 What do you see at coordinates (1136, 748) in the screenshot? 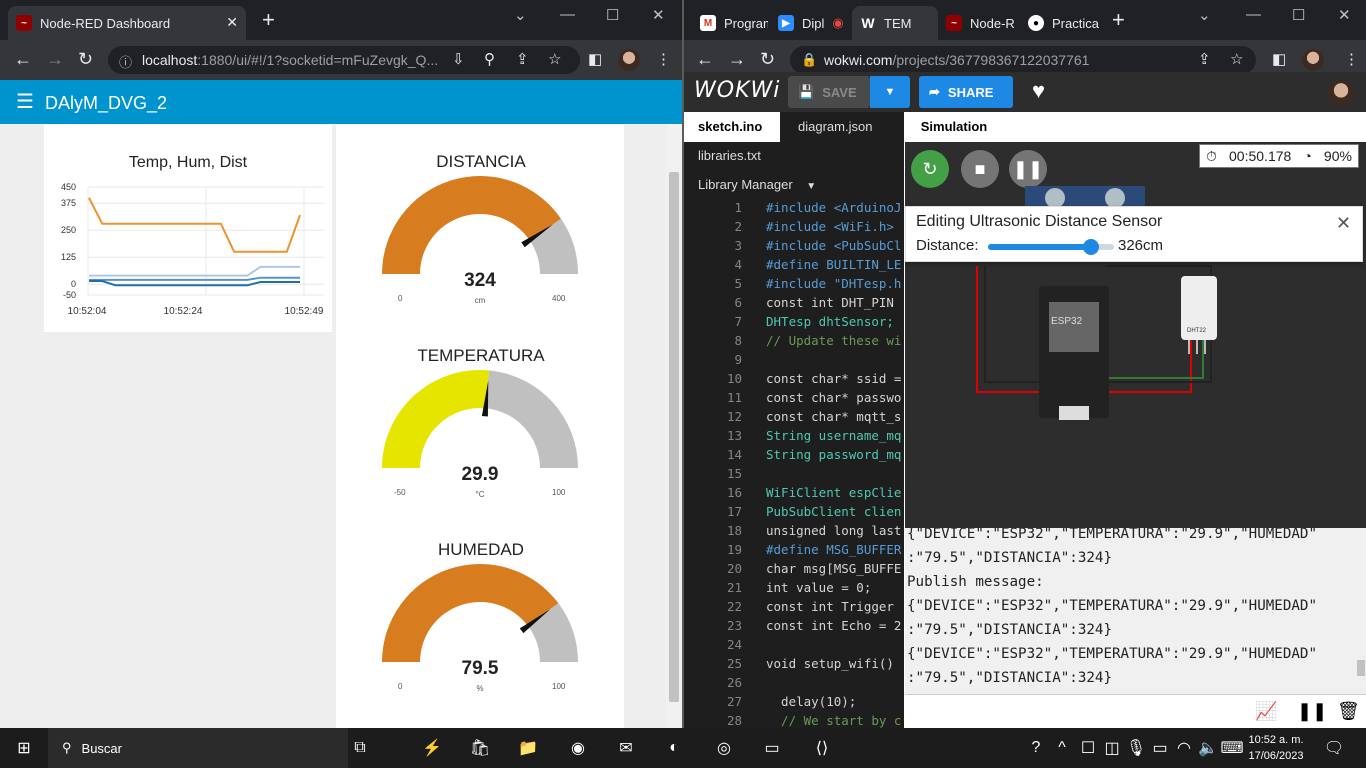
I see `microphone-icon: 🎙` at bounding box center [1136, 748].